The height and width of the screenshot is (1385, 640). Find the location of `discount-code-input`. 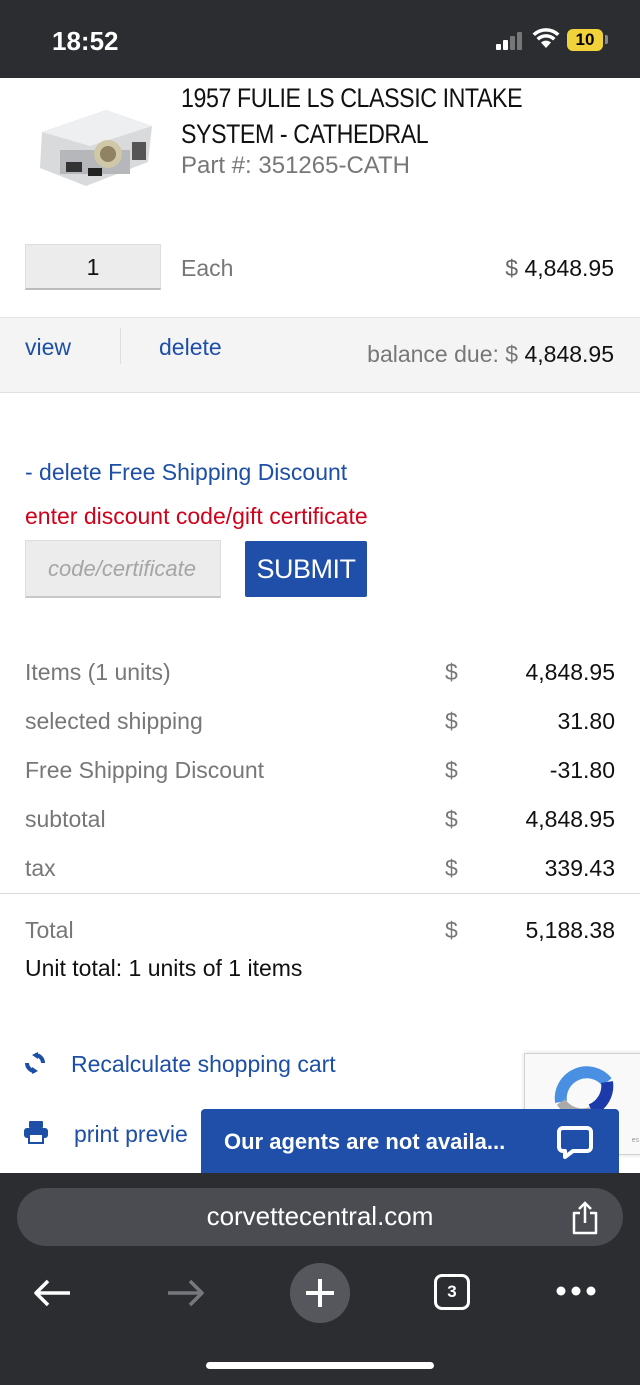

discount-code-input is located at coordinates (123, 569).